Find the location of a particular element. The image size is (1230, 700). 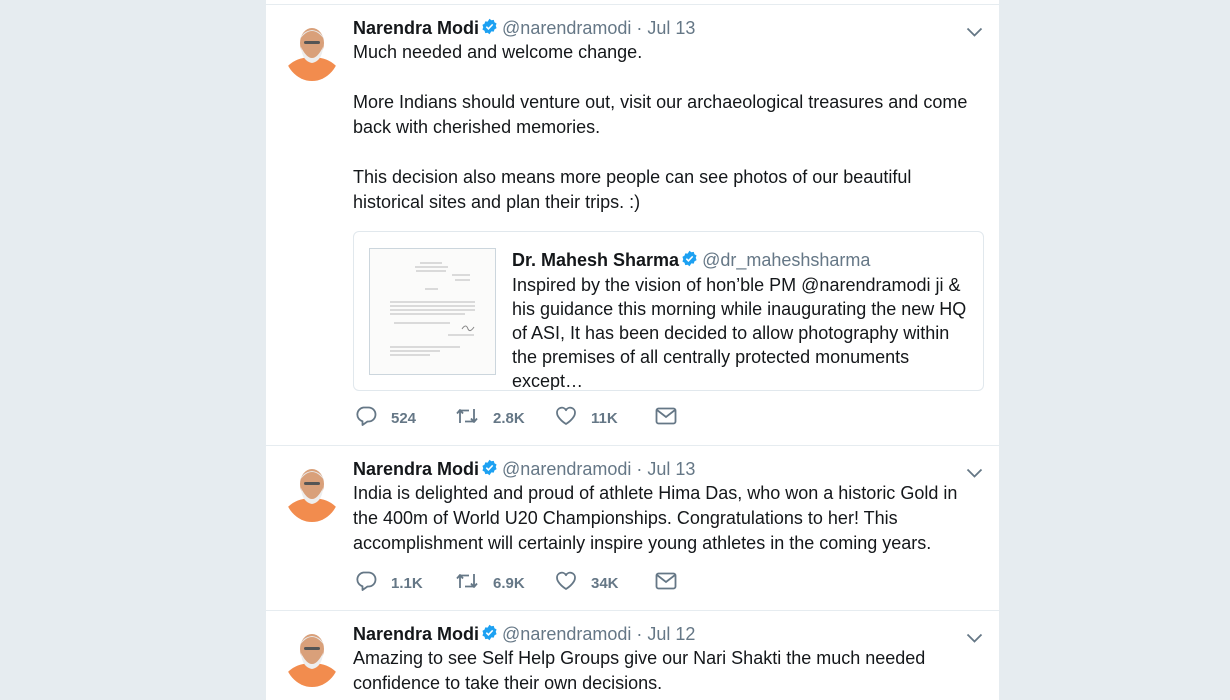

like-button: 11K is located at coordinates (605, 418).